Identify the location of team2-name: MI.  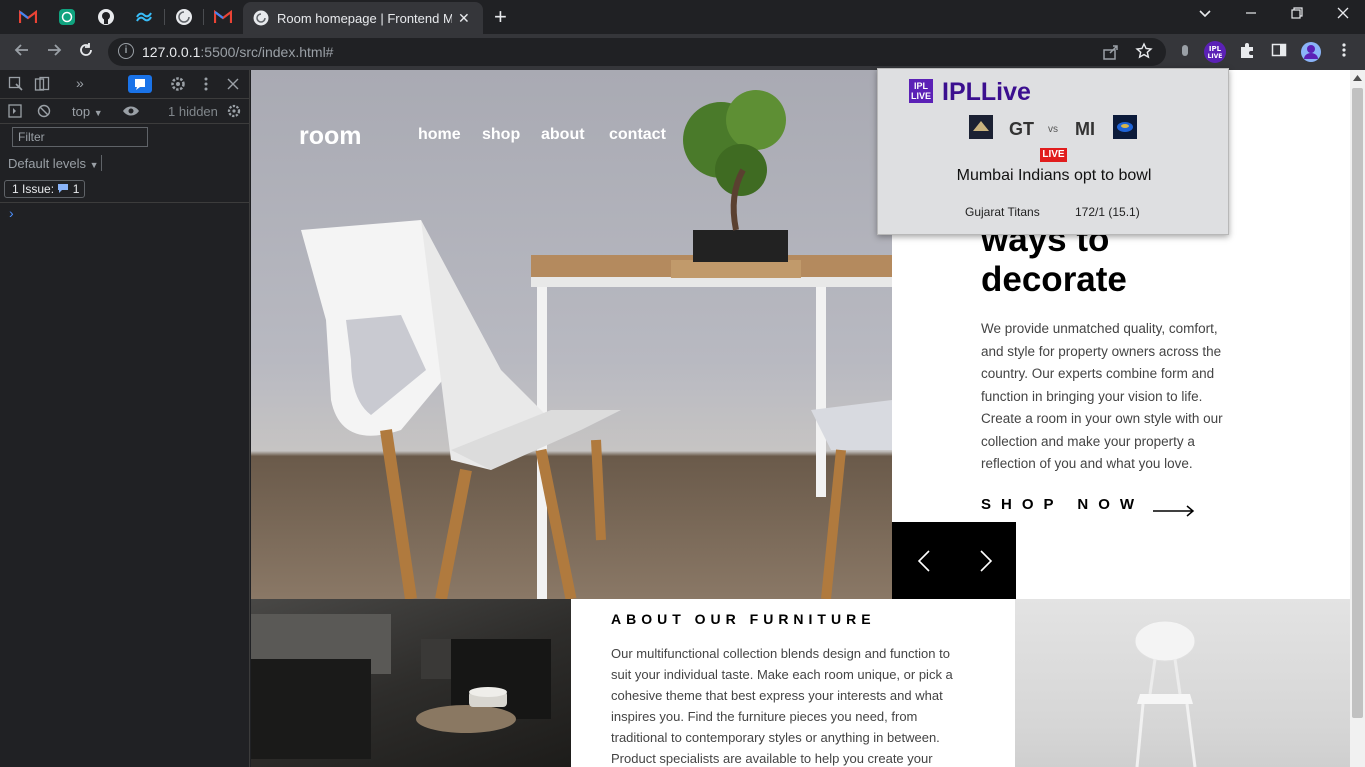
(1085, 129).